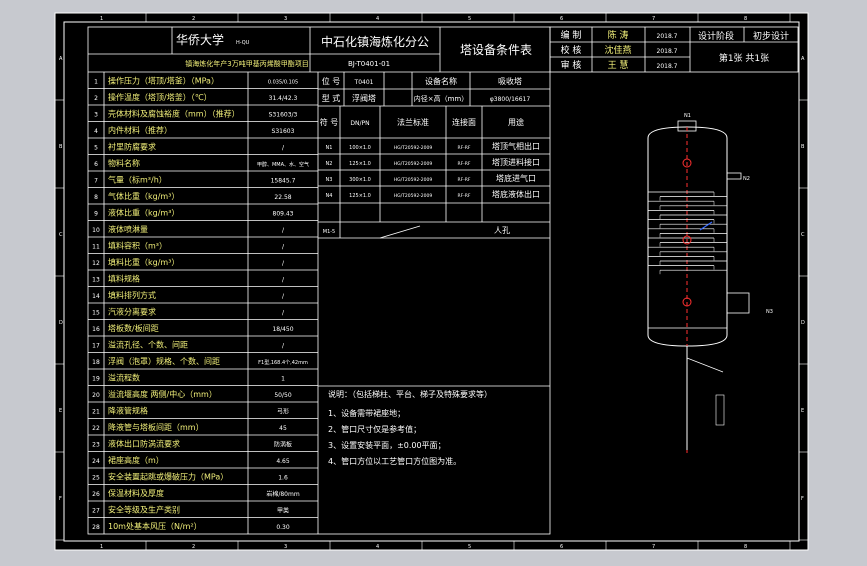 The width and height of the screenshot is (867, 566). Describe the element at coordinates (510, 99) in the screenshot. I see `diameter-value: φ3800/16617` at that location.